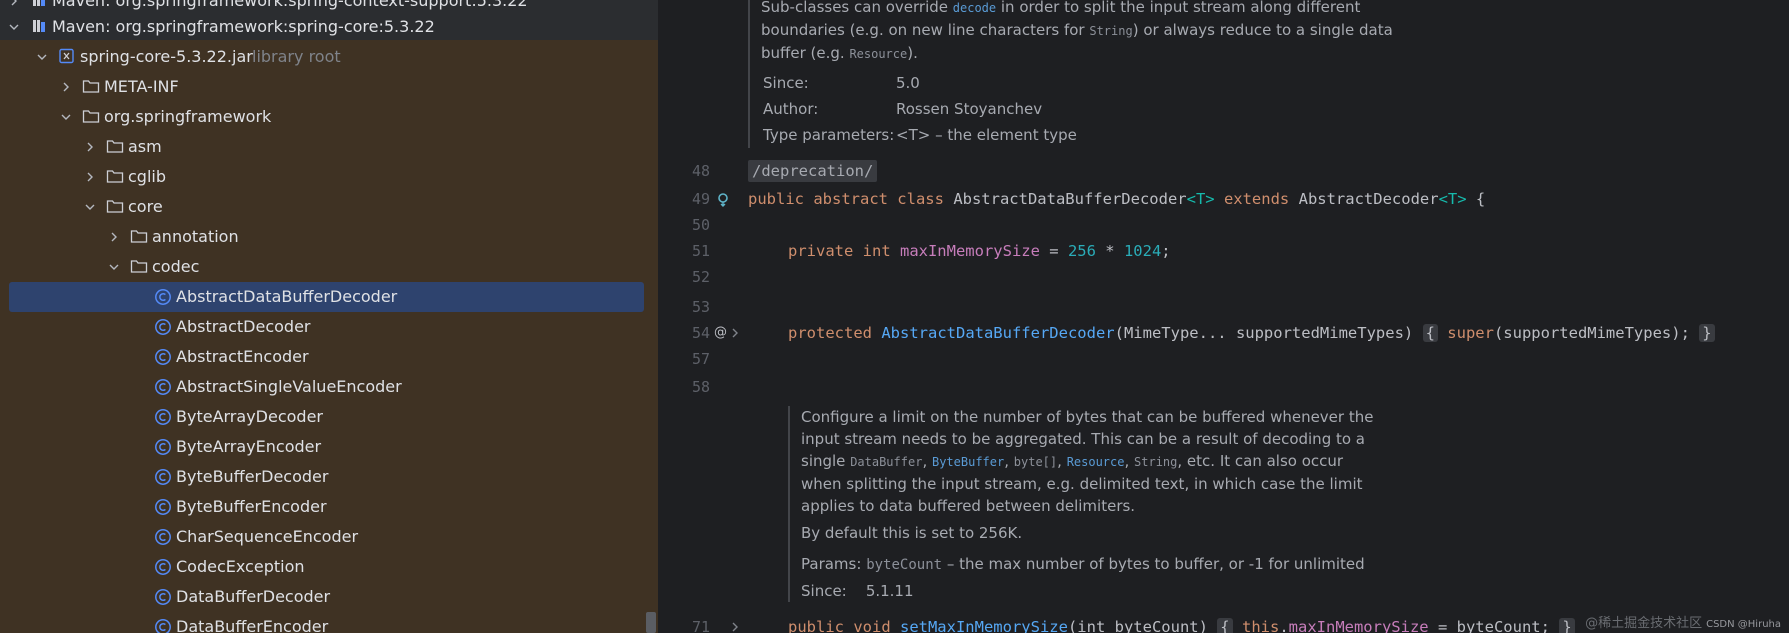 The width and height of the screenshot is (1789, 633). I want to click on tree-node-label: core, so click(145, 206).